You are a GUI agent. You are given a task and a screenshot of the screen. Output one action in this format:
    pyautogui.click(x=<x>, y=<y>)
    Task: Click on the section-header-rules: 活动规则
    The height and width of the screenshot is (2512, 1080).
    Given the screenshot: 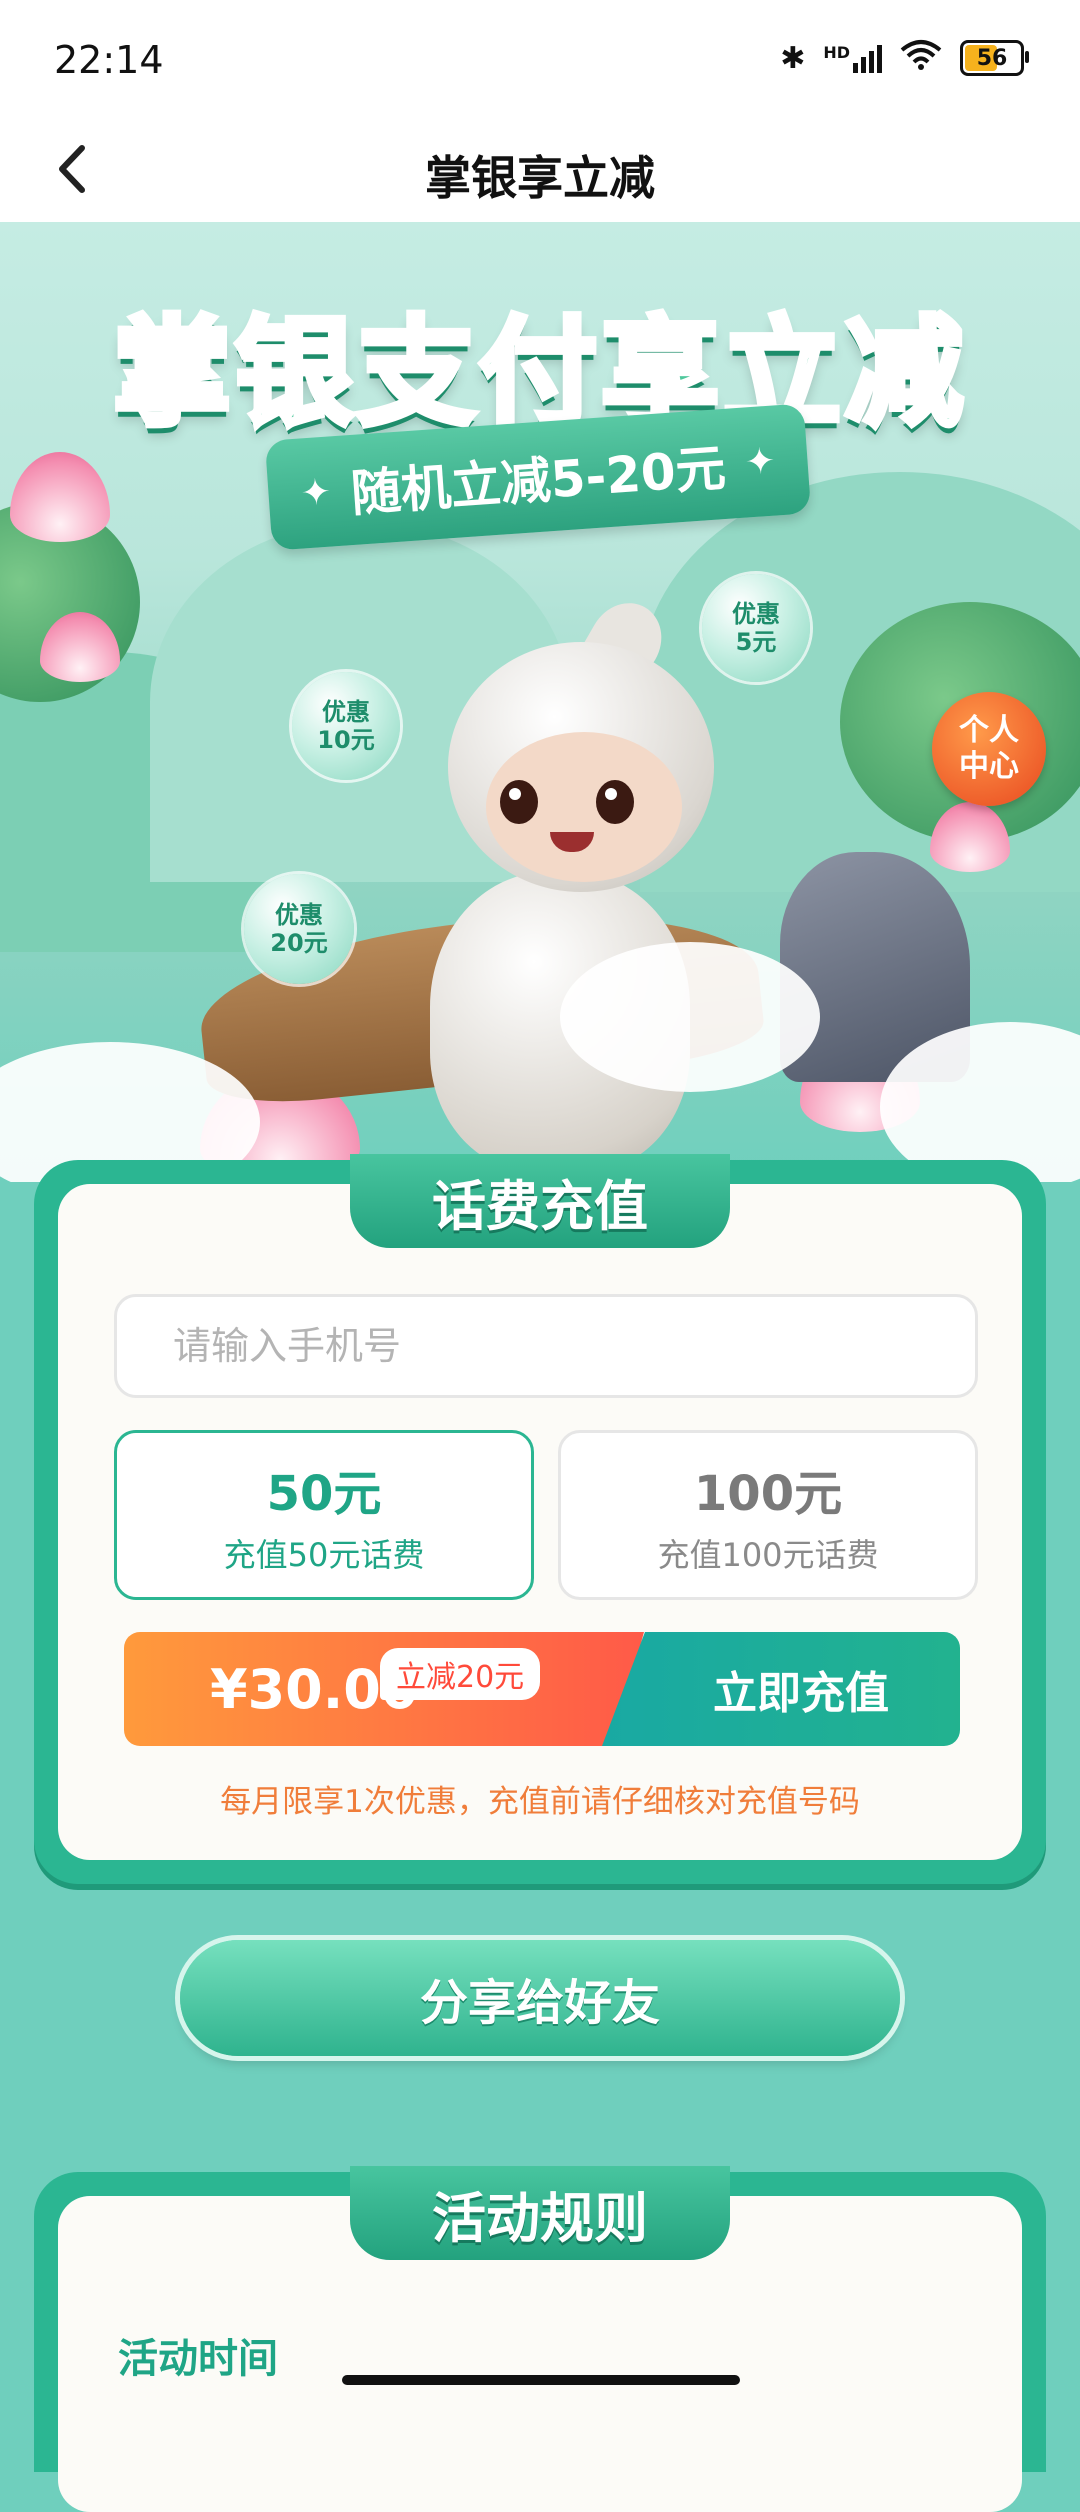 What is the action you would take?
    pyautogui.click(x=540, y=2213)
    